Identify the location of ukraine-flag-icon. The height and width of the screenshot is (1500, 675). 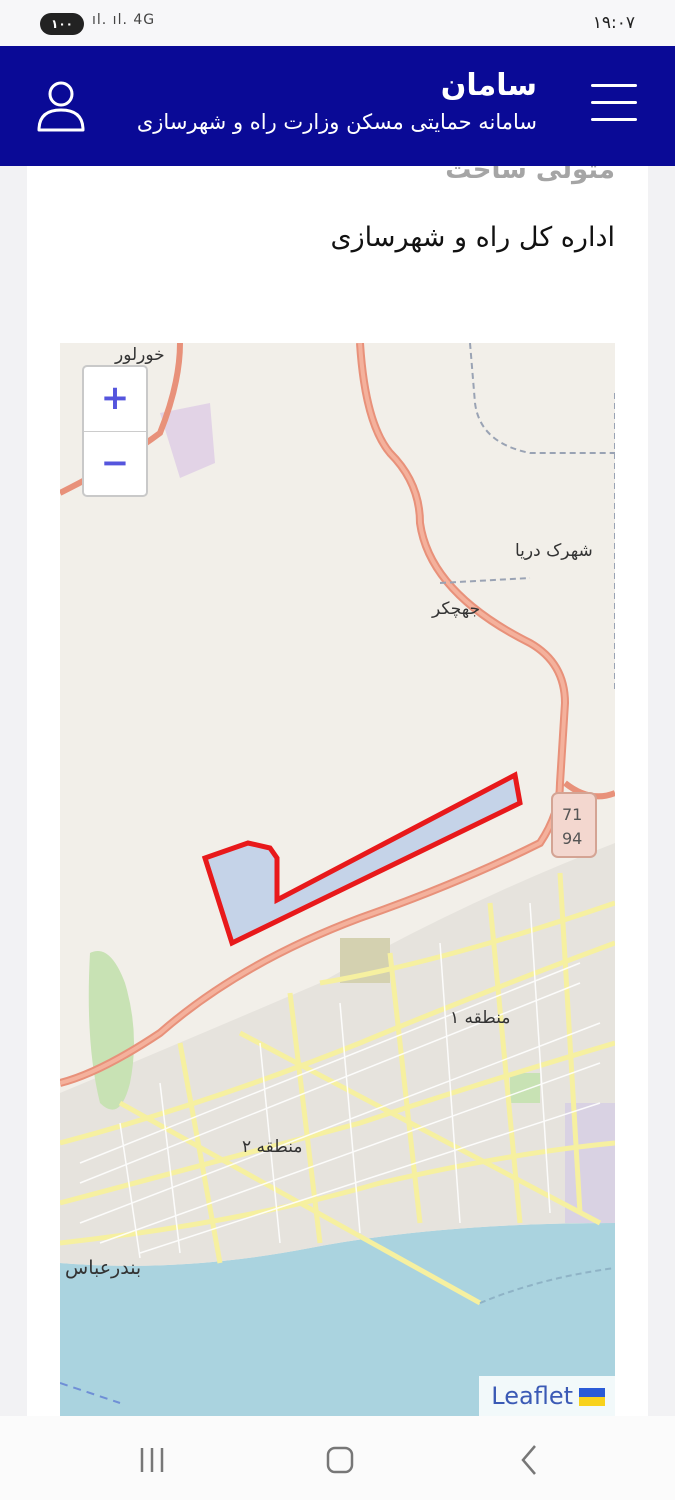
(592, 1397).